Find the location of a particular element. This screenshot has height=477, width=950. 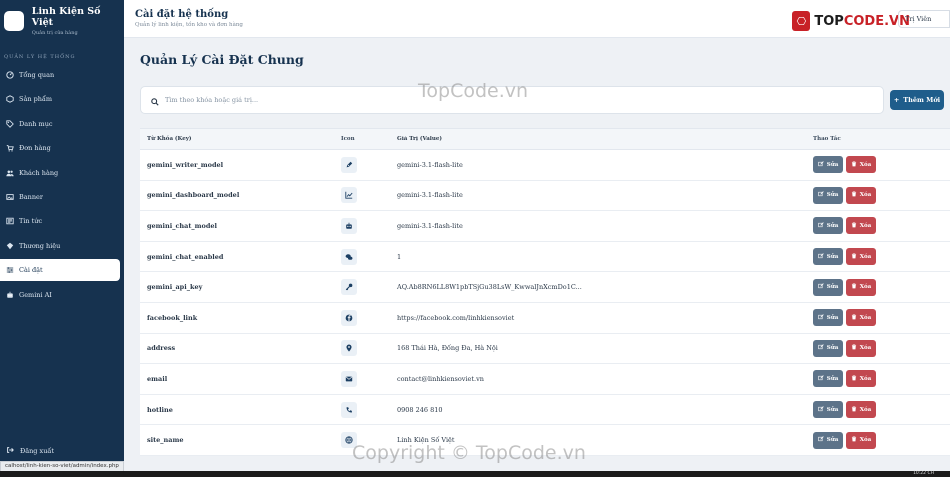

brand-logo is located at coordinates (14, 21).